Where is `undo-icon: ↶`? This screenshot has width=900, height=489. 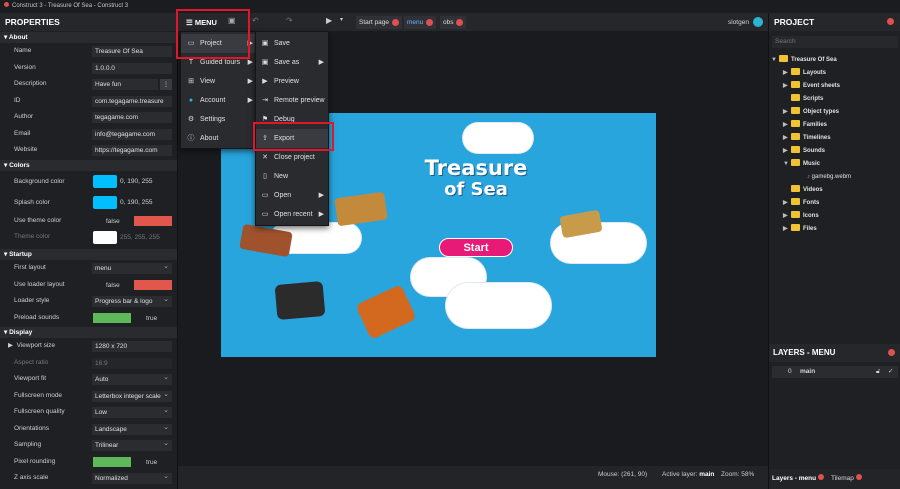 undo-icon: ↶ is located at coordinates (255, 20).